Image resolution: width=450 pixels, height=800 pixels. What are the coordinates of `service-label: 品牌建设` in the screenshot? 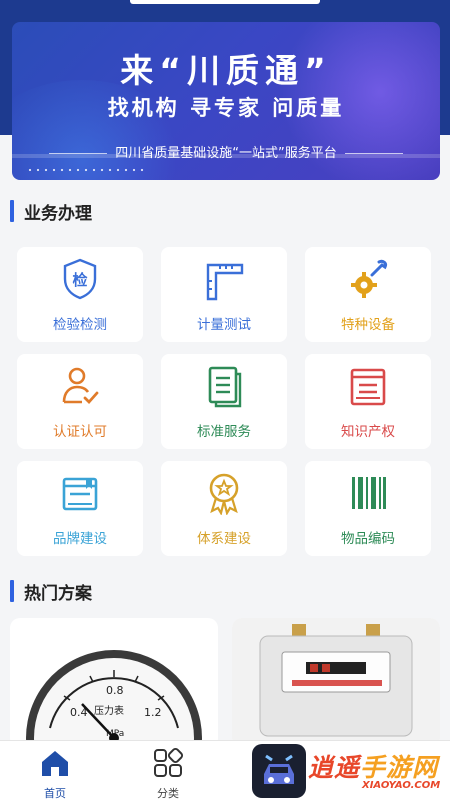 It's located at (80, 539).